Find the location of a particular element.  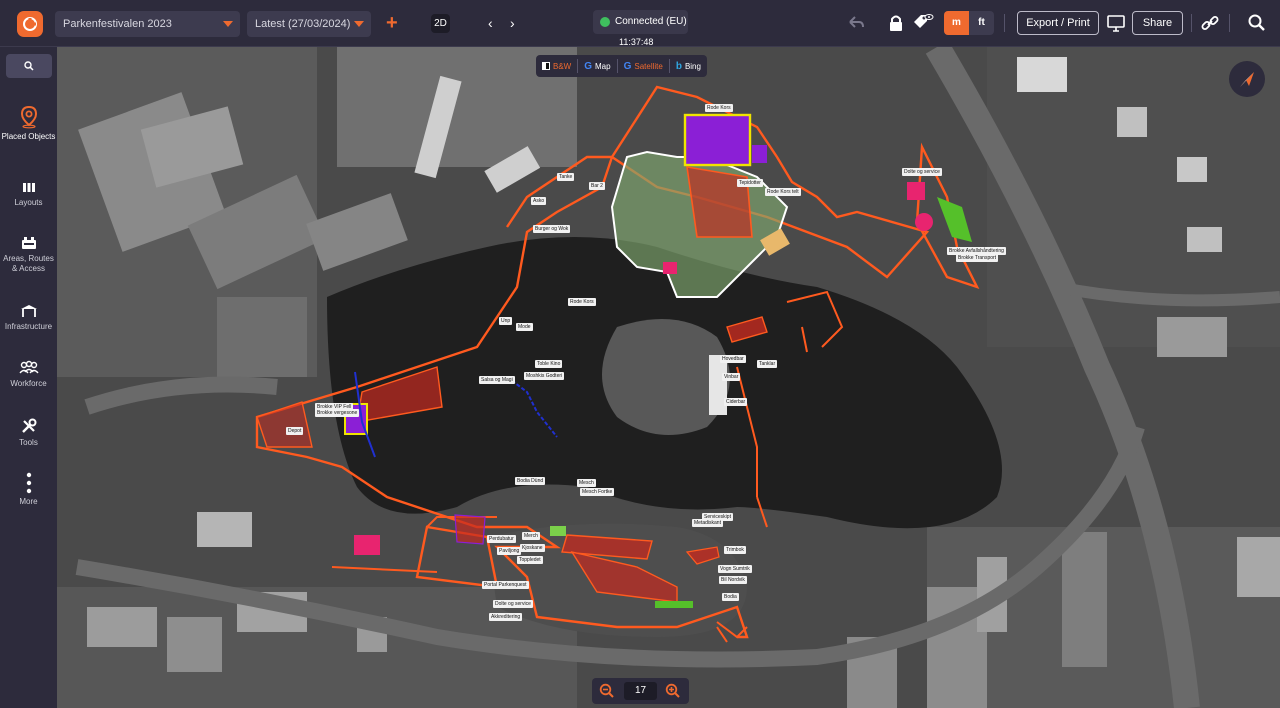

map-label: Bodia Dünd is located at coordinates (530, 481).